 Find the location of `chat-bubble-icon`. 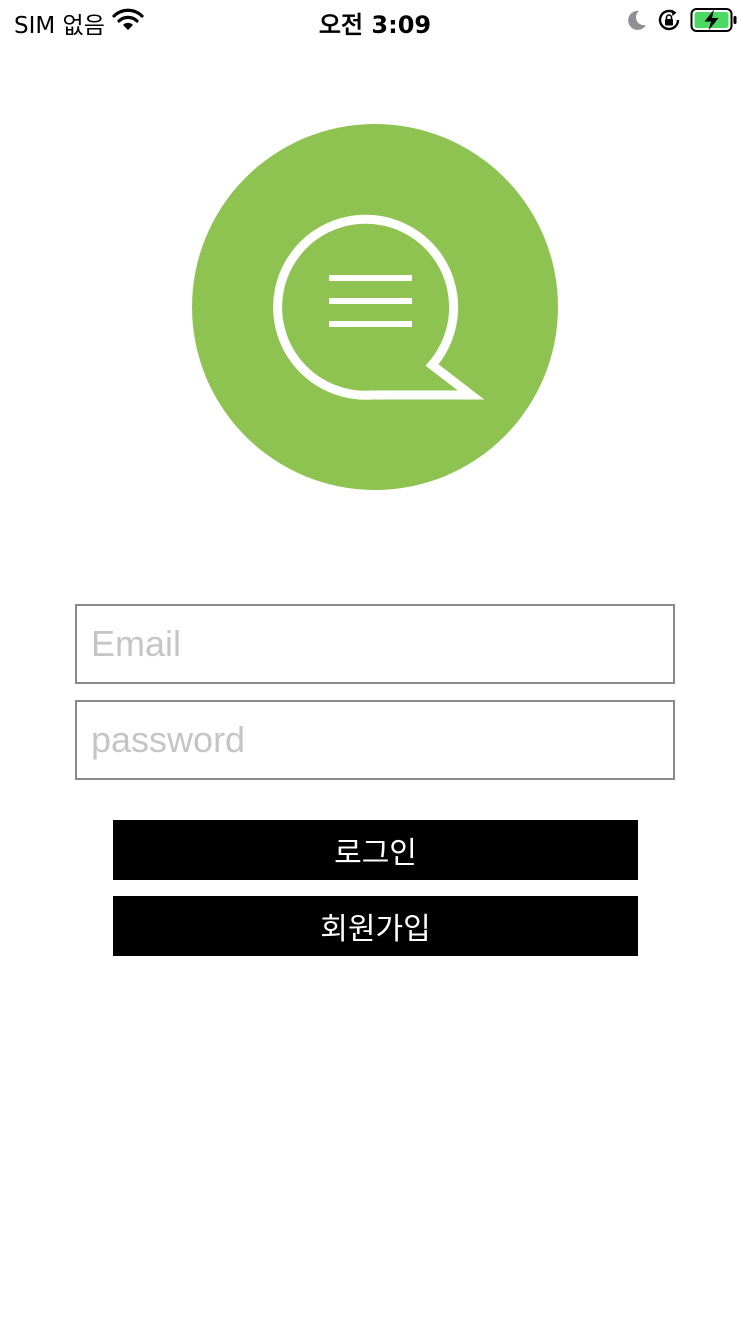

chat-bubble-icon is located at coordinates (375, 307).